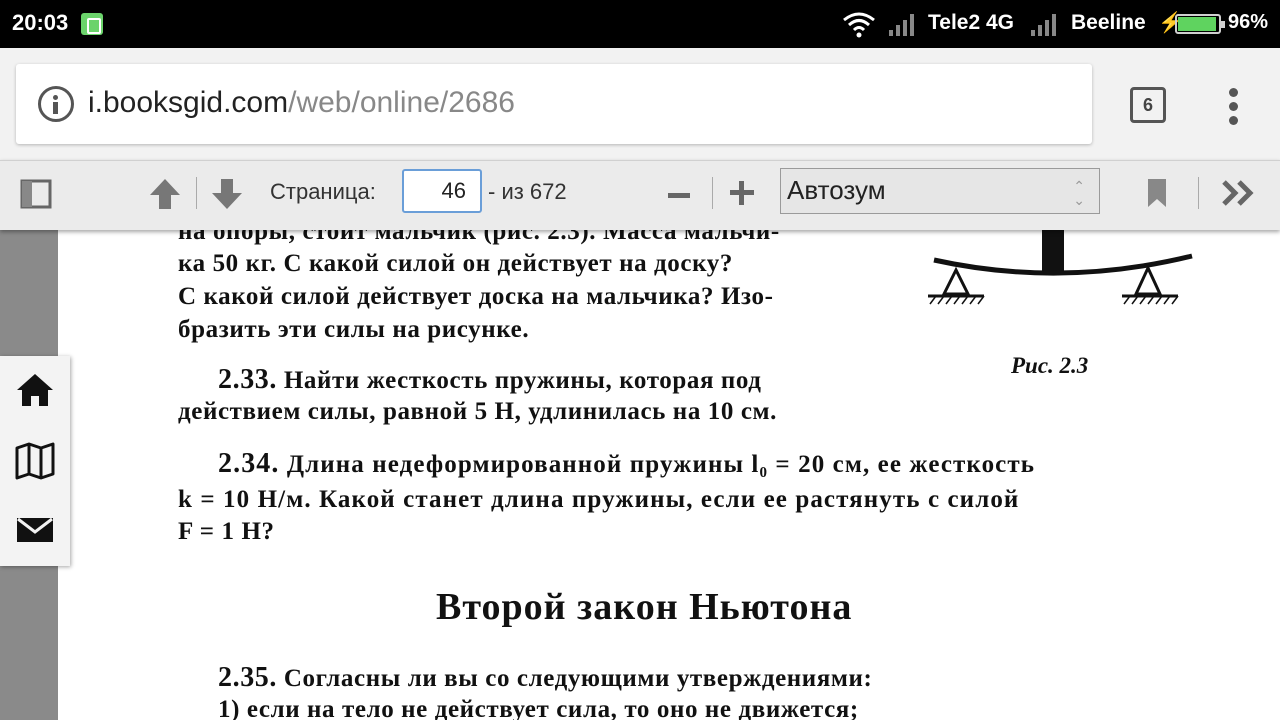  What do you see at coordinates (1197, 24) in the screenshot?
I see `battery-level-fill` at bounding box center [1197, 24].